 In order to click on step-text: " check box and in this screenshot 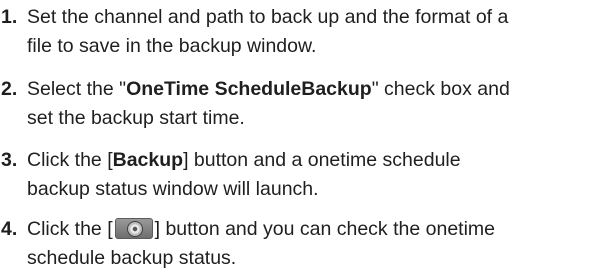, I will do `click(440, 89)`.